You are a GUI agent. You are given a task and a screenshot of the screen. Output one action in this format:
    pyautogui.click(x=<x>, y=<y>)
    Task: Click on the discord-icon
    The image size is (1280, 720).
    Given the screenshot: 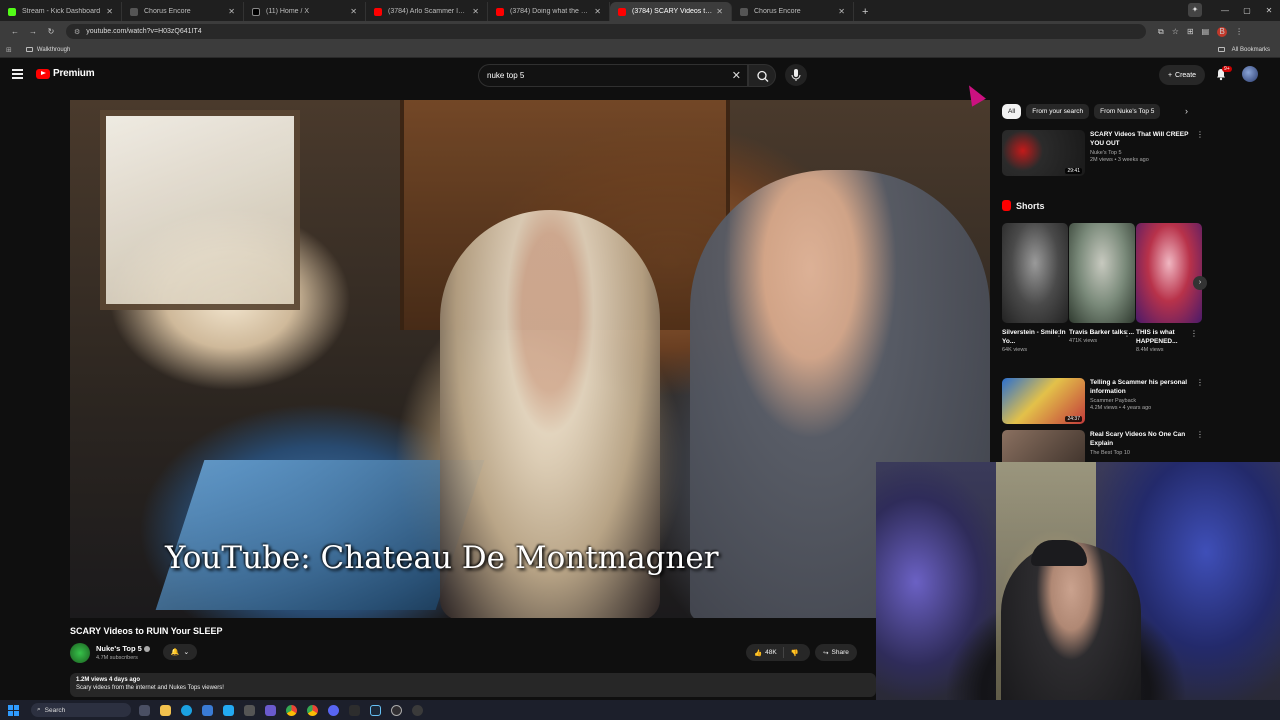 What is the action you would take?
    pyautogui.click(x=333, y=710)
    